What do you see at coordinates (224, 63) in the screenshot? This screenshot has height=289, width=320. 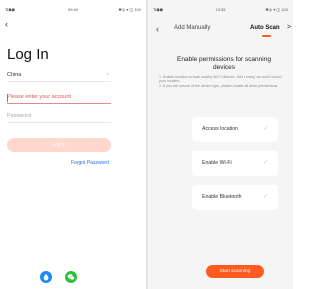 I see `permissions-title: Enable permissions for scanning devices` at bounding box center [224, 63].